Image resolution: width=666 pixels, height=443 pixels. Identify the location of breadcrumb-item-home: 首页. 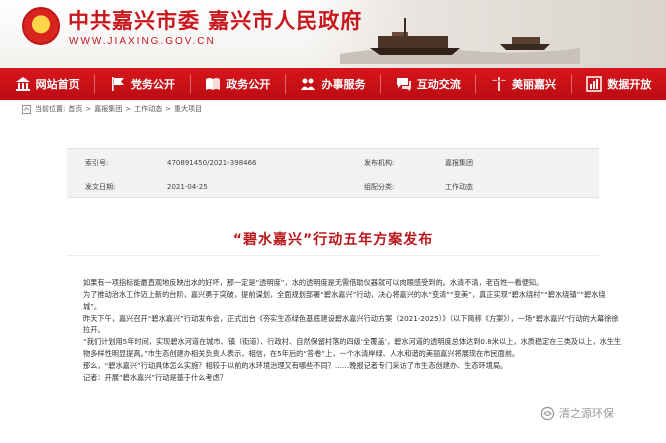
(75, 109).